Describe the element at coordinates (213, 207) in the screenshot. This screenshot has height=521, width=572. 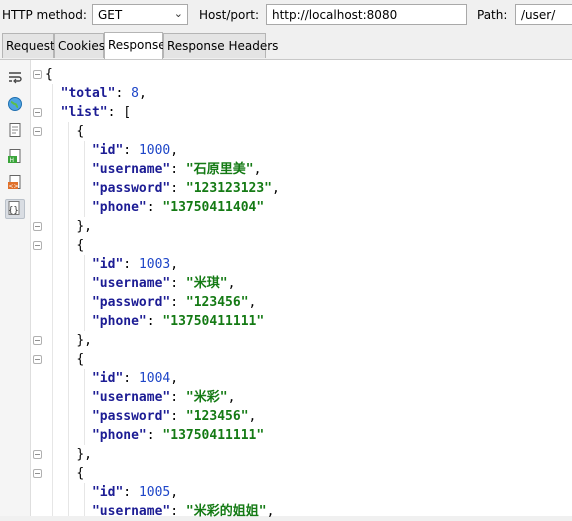
I see `json-value-phone: "13750411404"` at that location.